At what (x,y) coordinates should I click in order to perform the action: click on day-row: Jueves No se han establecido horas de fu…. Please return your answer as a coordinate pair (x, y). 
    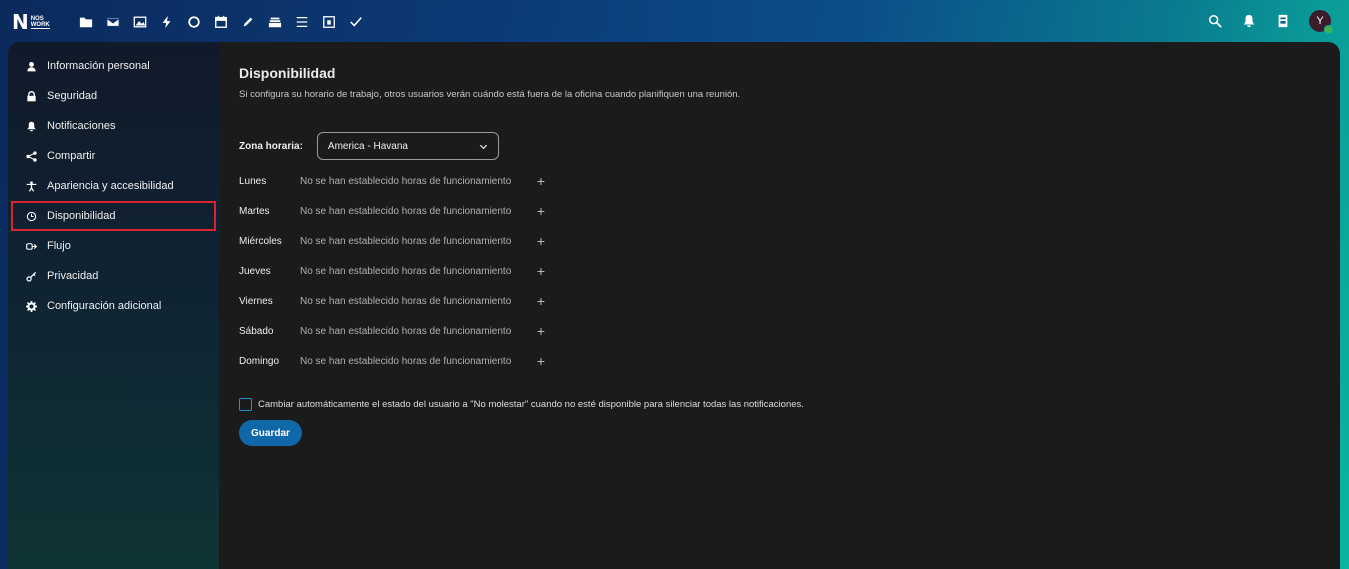
    Looking at the image, I should click on (394, 271).